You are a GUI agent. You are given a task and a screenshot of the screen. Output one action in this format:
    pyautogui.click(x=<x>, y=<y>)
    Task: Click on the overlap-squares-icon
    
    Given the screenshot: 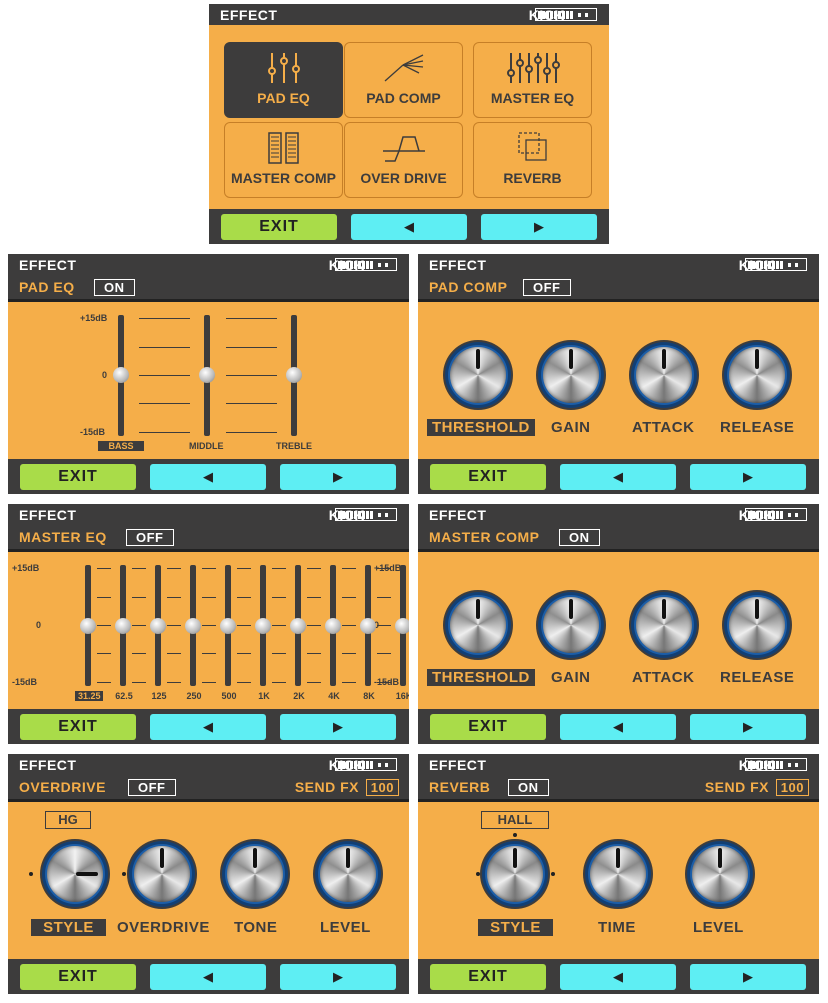 What is the action you would take?
    pyautogui.click(x=532, y=146)
    